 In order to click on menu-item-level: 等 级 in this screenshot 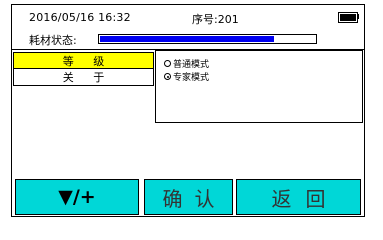, I will do `click(83, 60)`.